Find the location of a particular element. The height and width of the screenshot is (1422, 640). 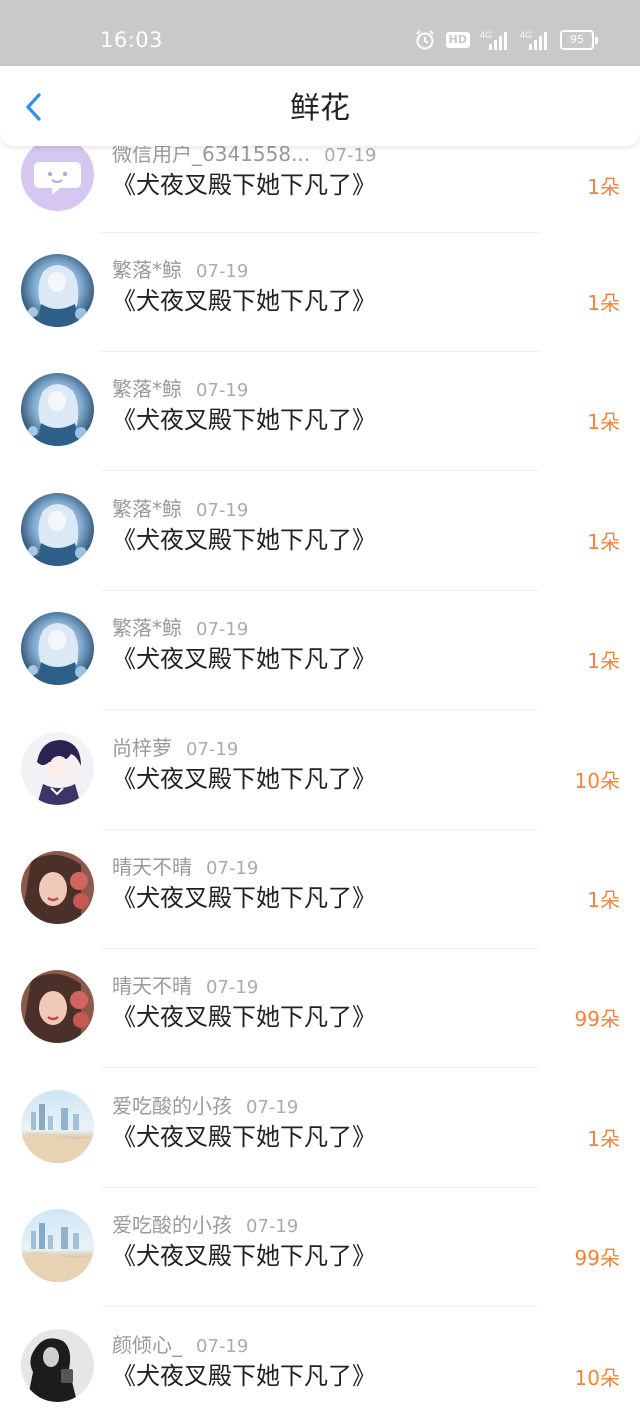

list-item: 晴天不晴 07-19 《犬夜叉殿下她下凡了》 99朵 is located at coordinates (320, 1029).